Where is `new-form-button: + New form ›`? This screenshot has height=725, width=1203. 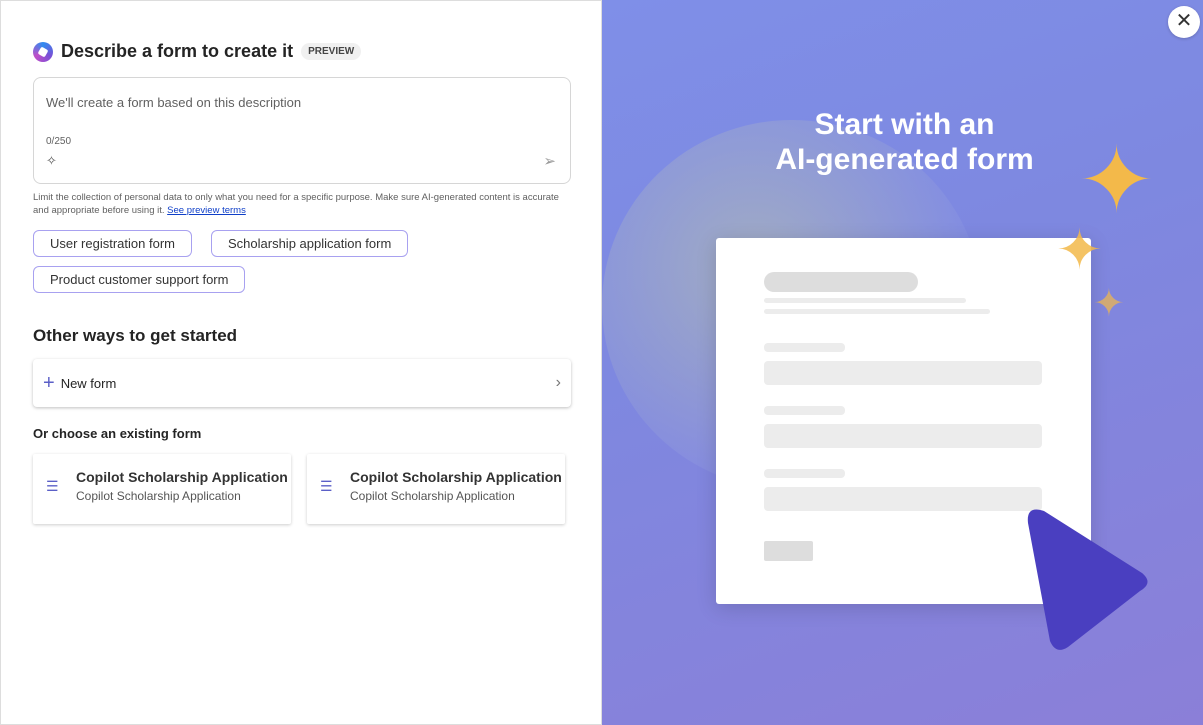 new-form-button: + New form › is located at coordinates (302, 383).